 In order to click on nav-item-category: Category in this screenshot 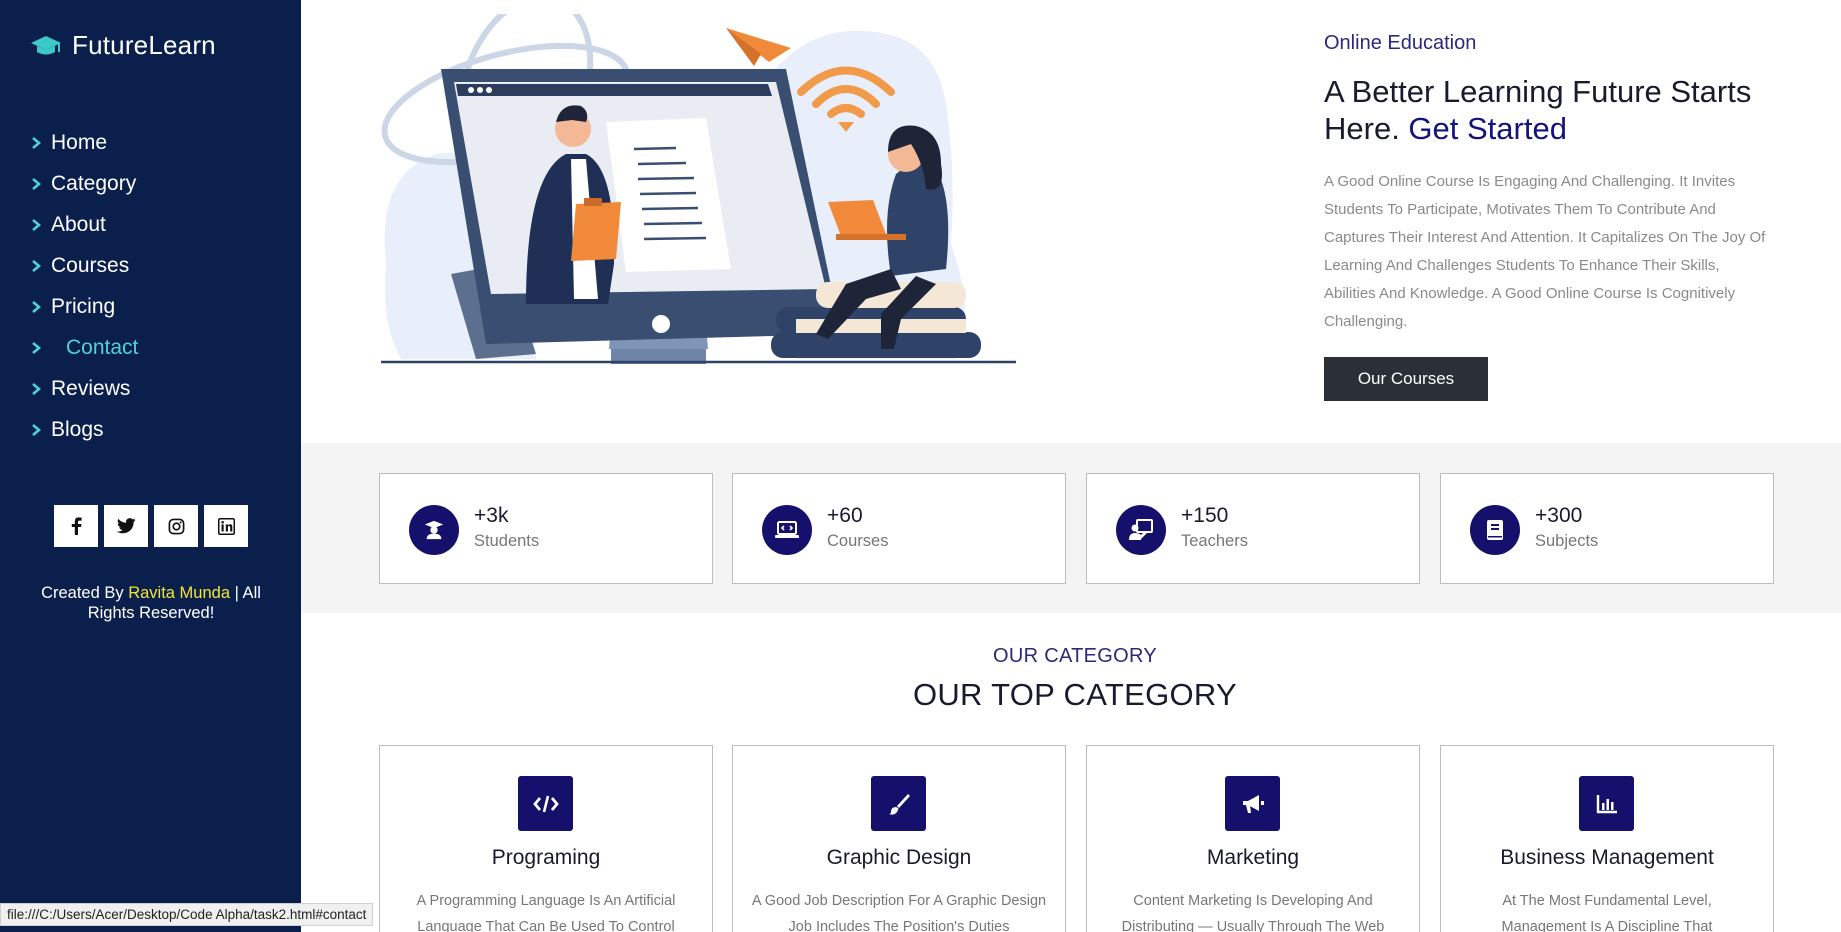, I will do `click(84, 183)`.